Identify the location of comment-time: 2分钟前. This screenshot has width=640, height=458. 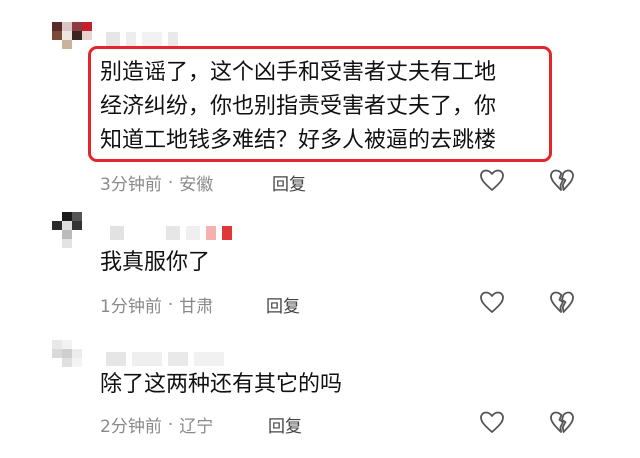
(131, 427).